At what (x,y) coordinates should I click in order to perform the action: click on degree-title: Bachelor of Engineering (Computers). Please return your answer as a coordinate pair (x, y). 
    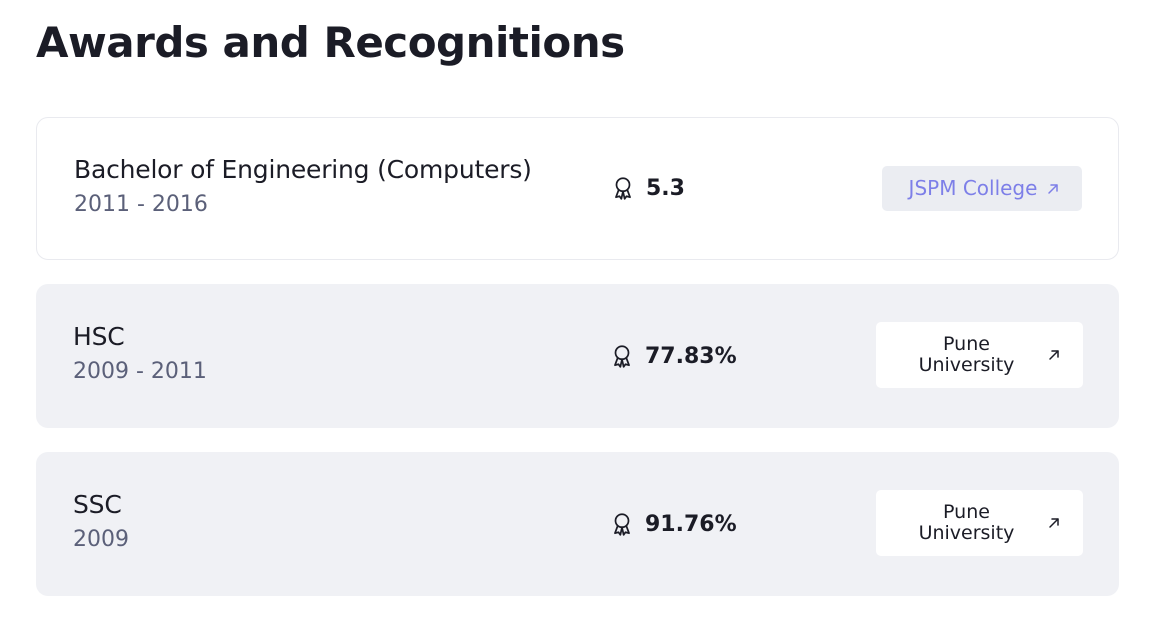
    Looking at the image, I should click on (303, 169).